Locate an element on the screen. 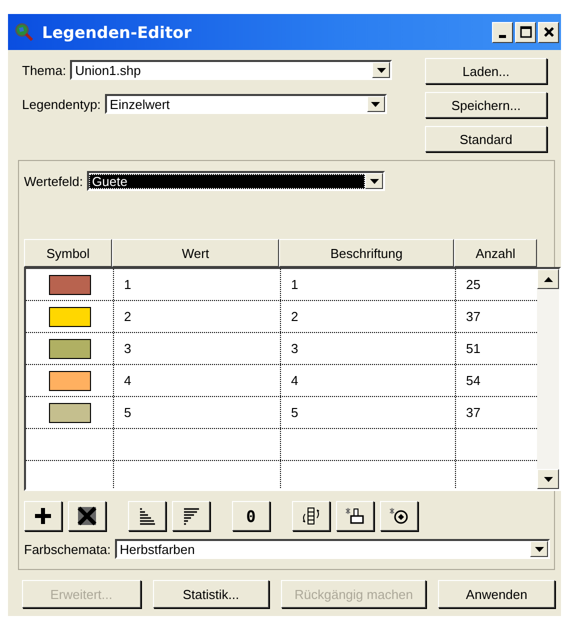 The height and width of the screenshot is (626, 569). sort-descending-button is located at coordinates (191, 516).